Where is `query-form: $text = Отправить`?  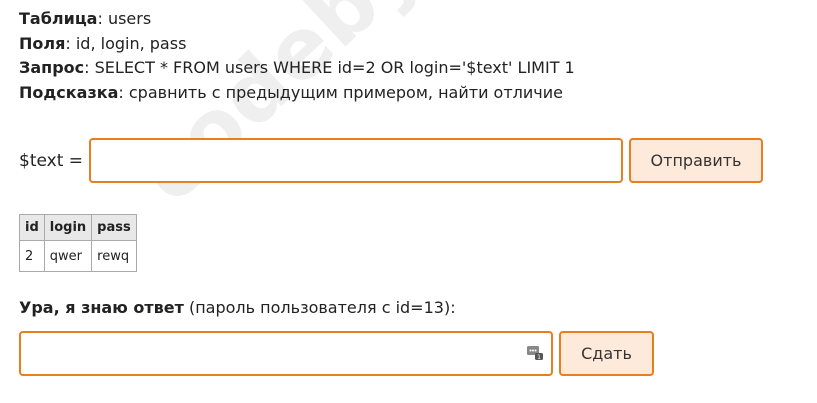 query-form: $text = Отправить is located at coordinates (391, 160).